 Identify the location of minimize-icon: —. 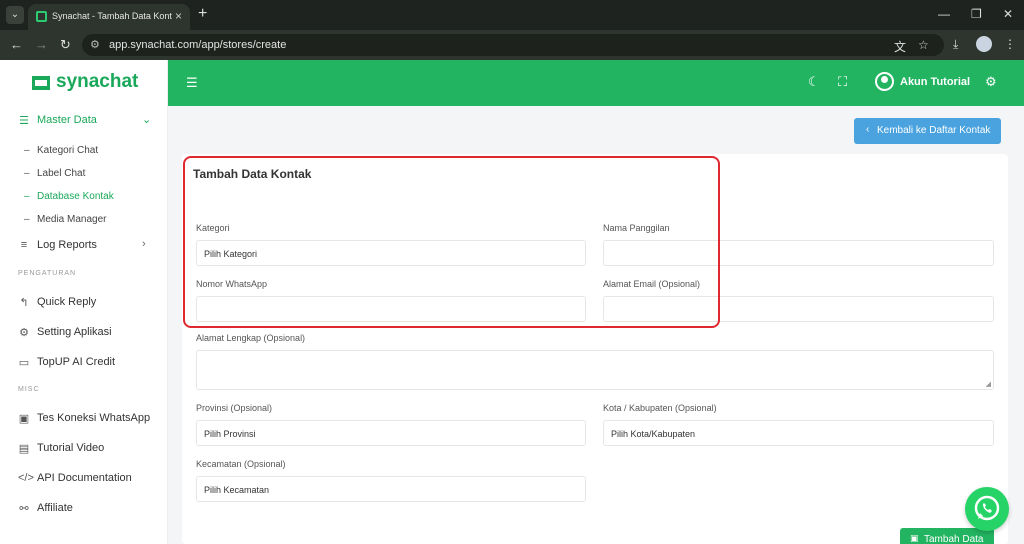
(944, 14).